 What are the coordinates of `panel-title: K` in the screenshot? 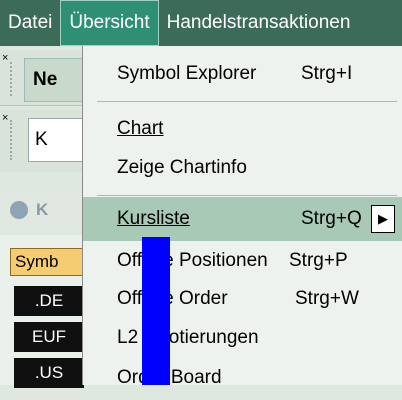 It's located at (42, 209).